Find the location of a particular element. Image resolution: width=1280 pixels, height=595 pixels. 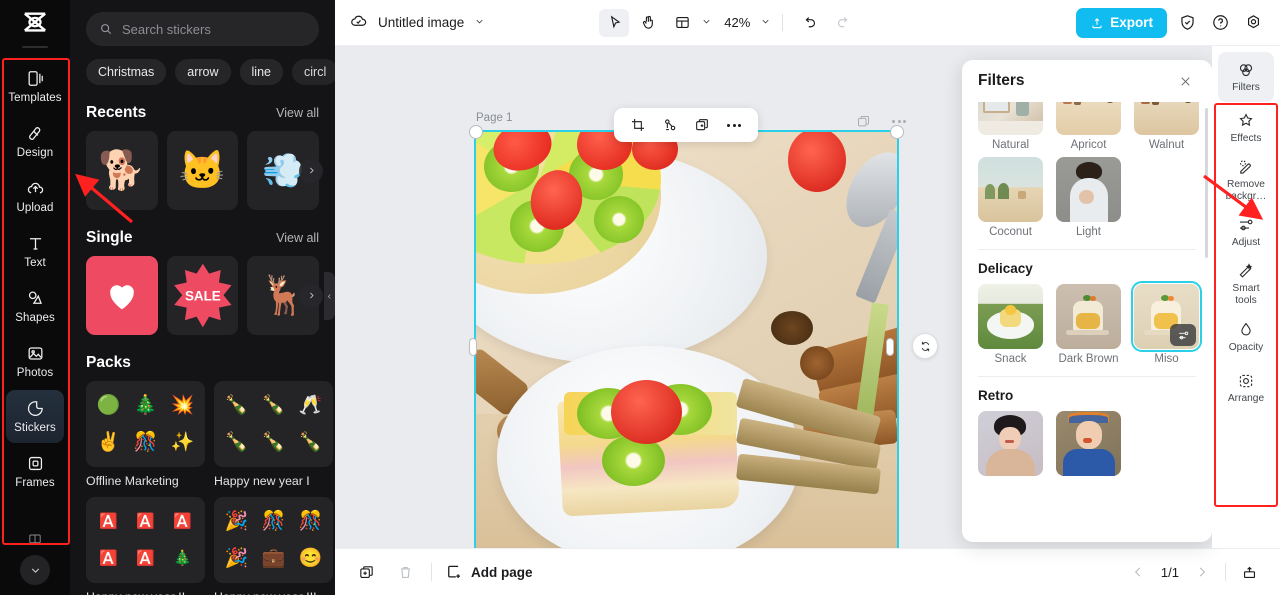

pack-thumb: 🍾 🍾 🥂 🍾 🍾 🍾 is located at coordinates (273, 424).